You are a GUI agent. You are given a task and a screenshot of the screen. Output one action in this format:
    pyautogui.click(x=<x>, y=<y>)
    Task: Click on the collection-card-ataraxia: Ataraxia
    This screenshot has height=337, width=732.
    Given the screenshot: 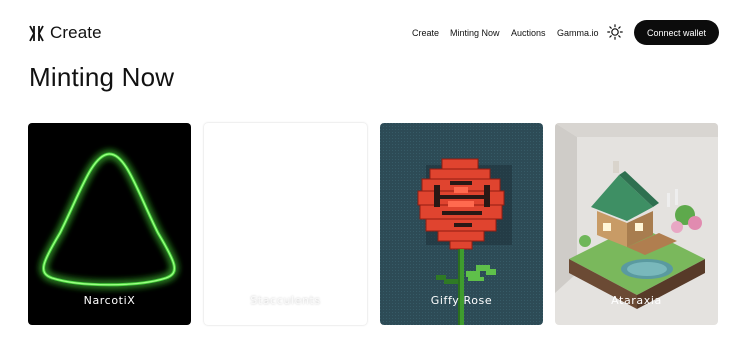 What is the action you would take?
    pyautogui.click(x=636, y=224)
    